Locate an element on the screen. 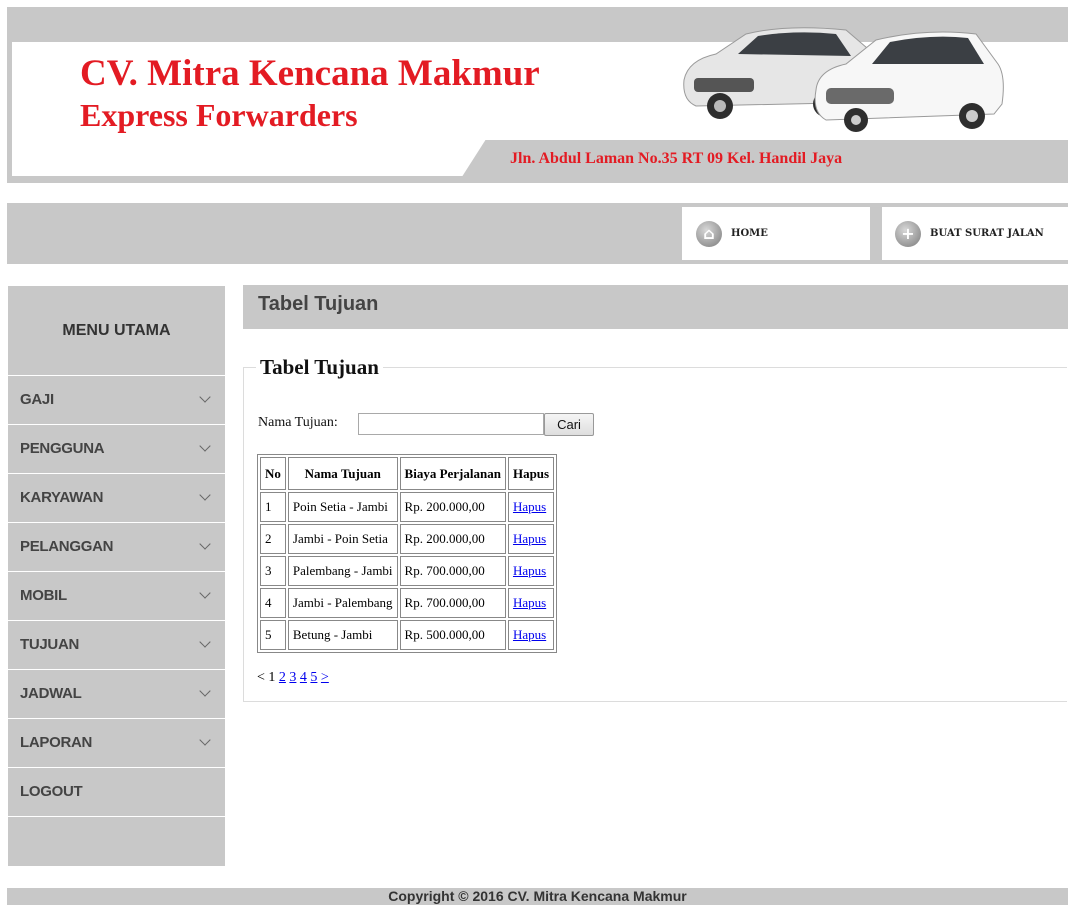  pager-link-3: 3 is located at coordinates (292, 677).